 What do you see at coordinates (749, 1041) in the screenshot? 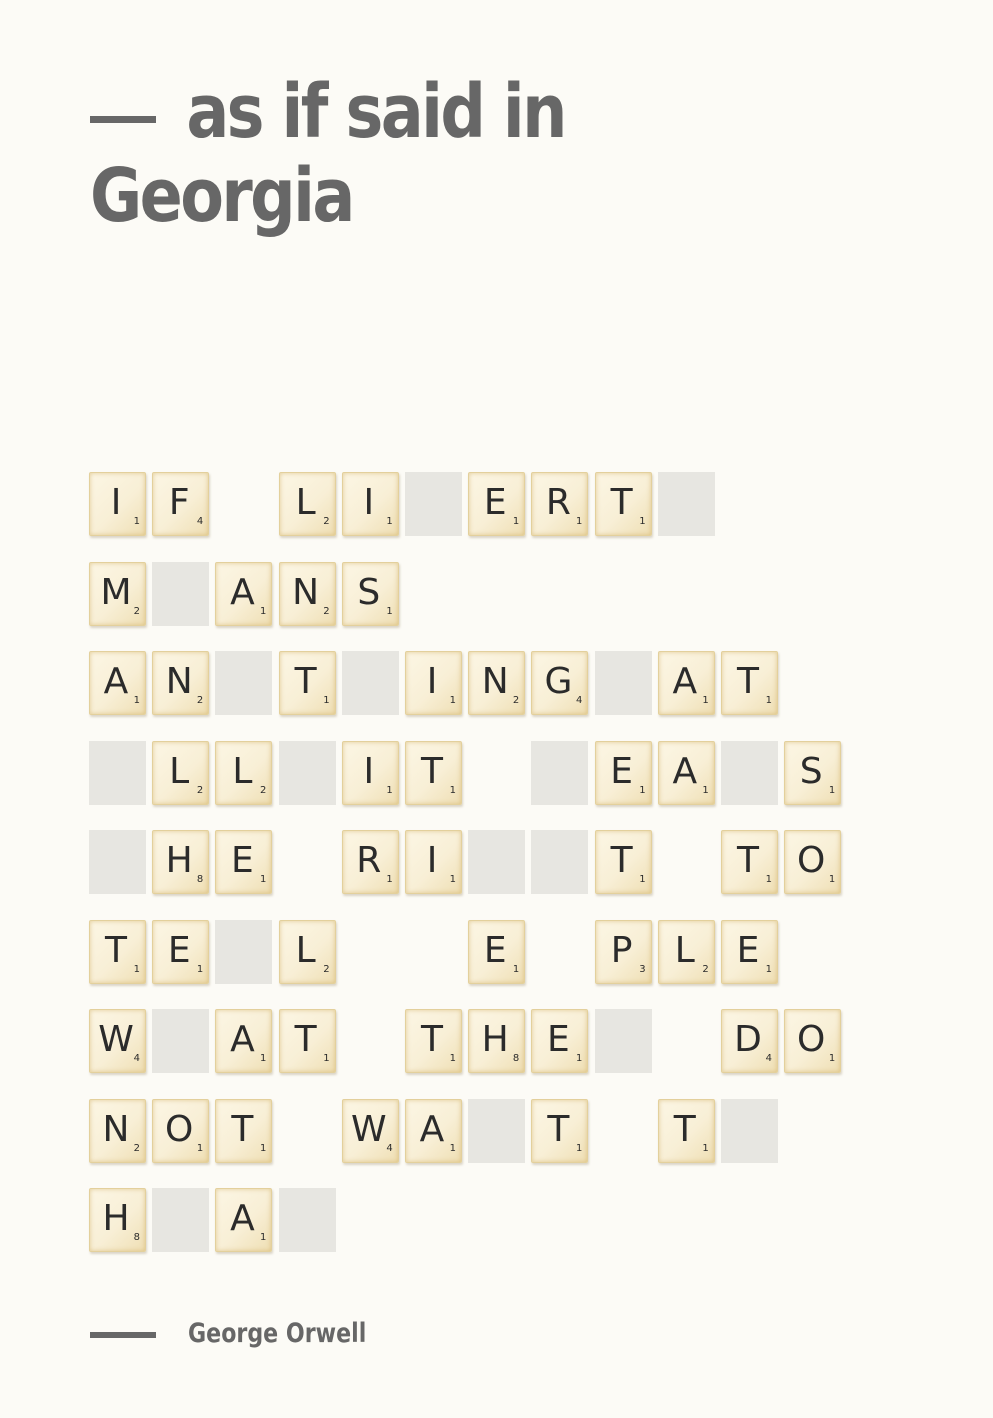
I see `letter-tile: D4` at bounding box center [749, 1041].